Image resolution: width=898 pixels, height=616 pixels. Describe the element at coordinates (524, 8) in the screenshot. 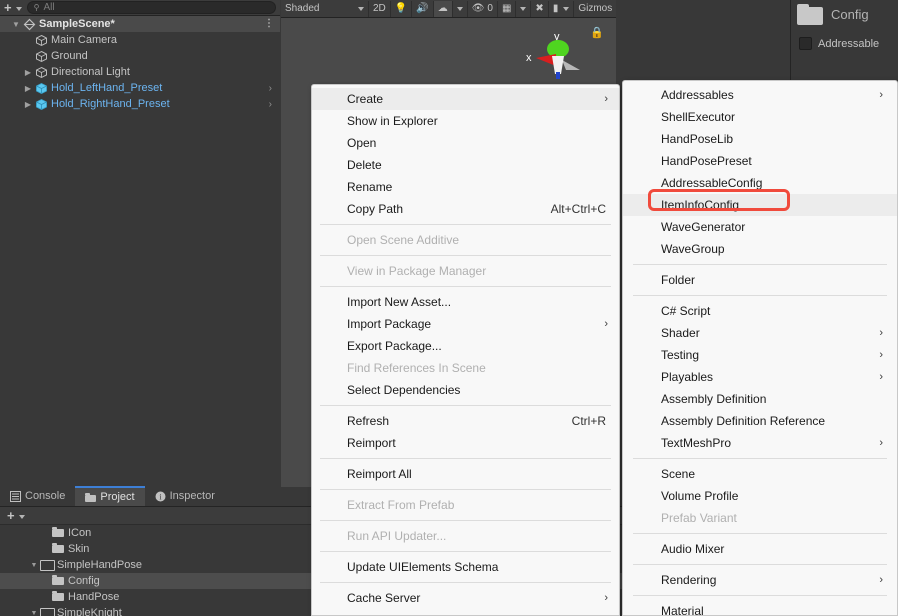

I see `grid-dropdown` at that location.